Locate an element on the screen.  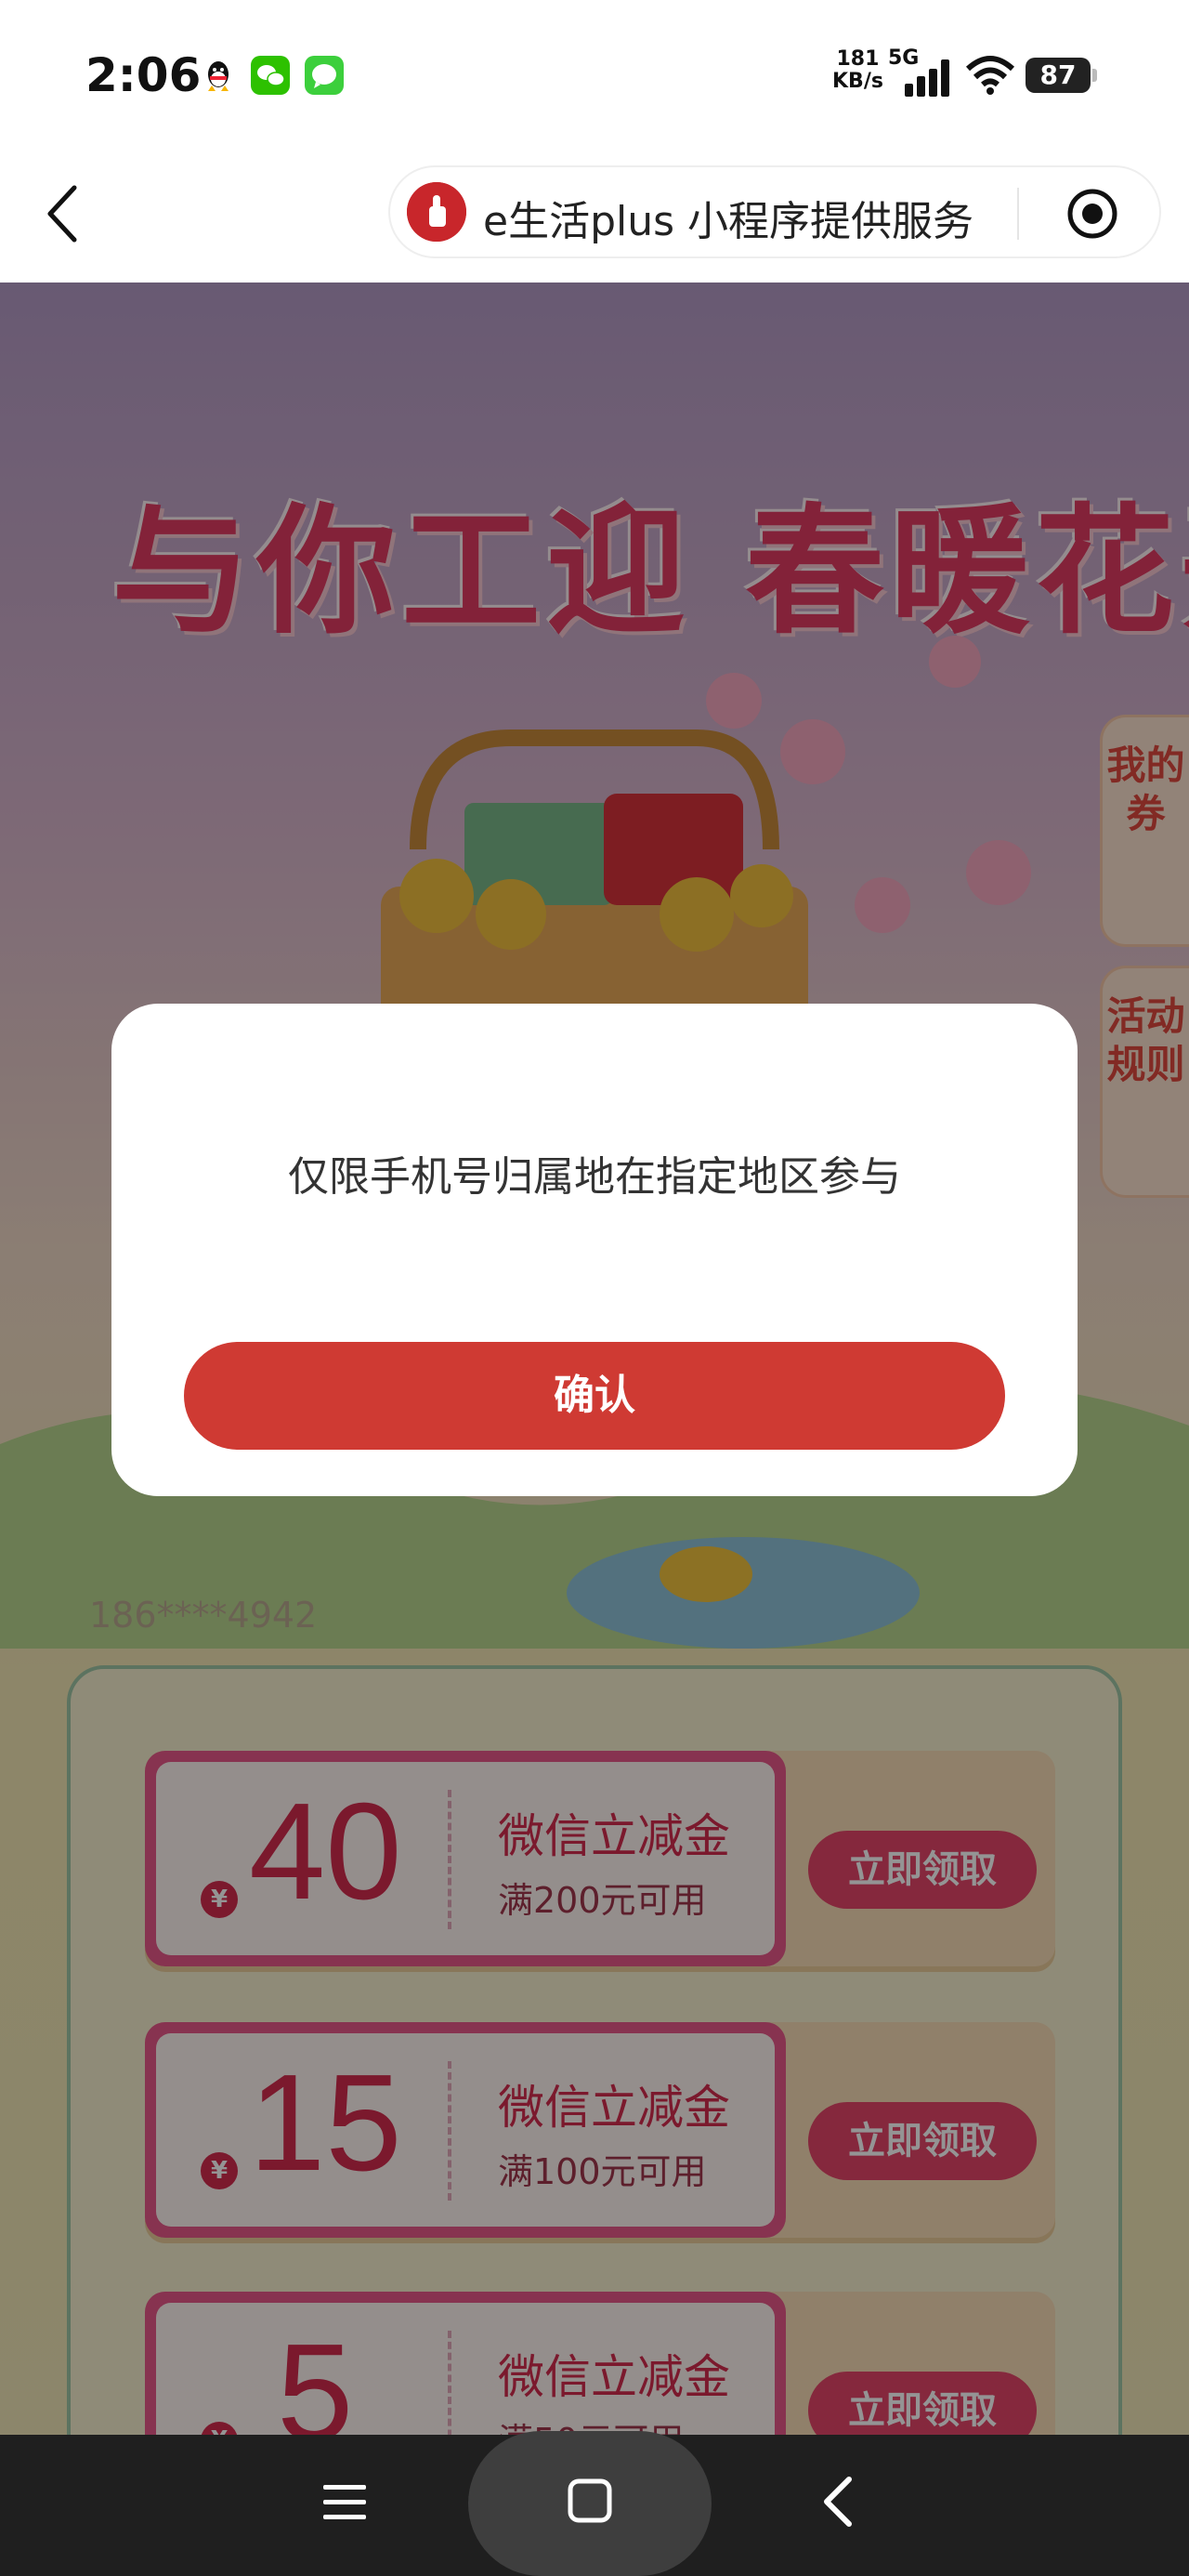
net-speed: 181 KB/s is located at coordinates (857, 70).